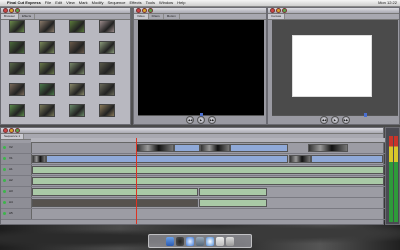  What do you see at coordinates (150, 3) in the screenshot?
I see `menu-tools: Tools` at bounding box center [150, 3].